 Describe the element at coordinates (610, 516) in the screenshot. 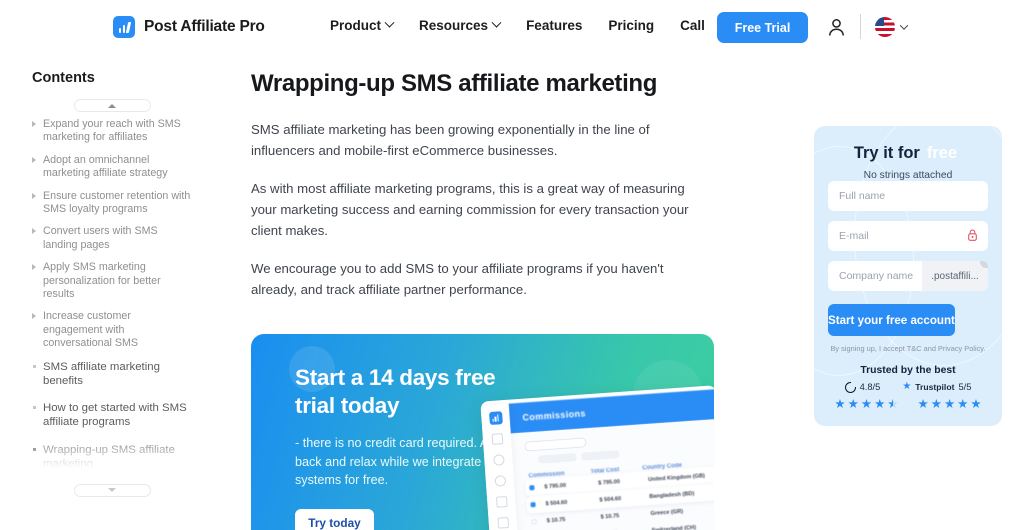

I see `cell-total: $ 10.75` at that location.